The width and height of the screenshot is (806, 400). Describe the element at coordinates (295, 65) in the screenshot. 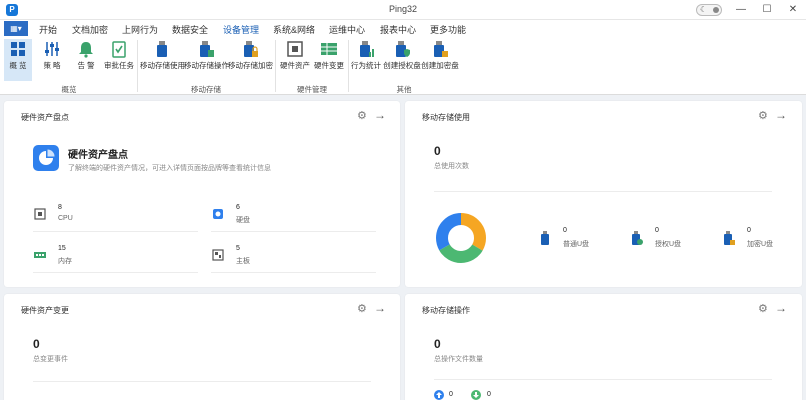

I see `ribbon-label: 硬件资产` at that location.